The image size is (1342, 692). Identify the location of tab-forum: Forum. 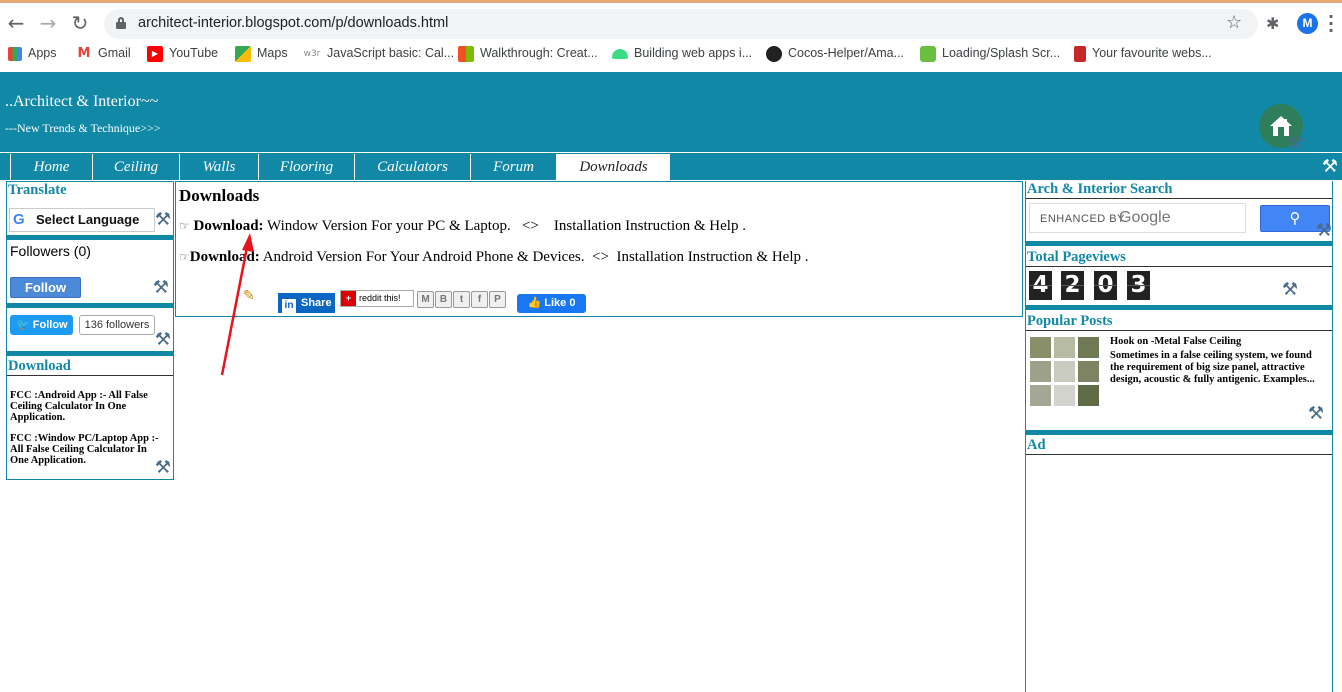
(513, 167).